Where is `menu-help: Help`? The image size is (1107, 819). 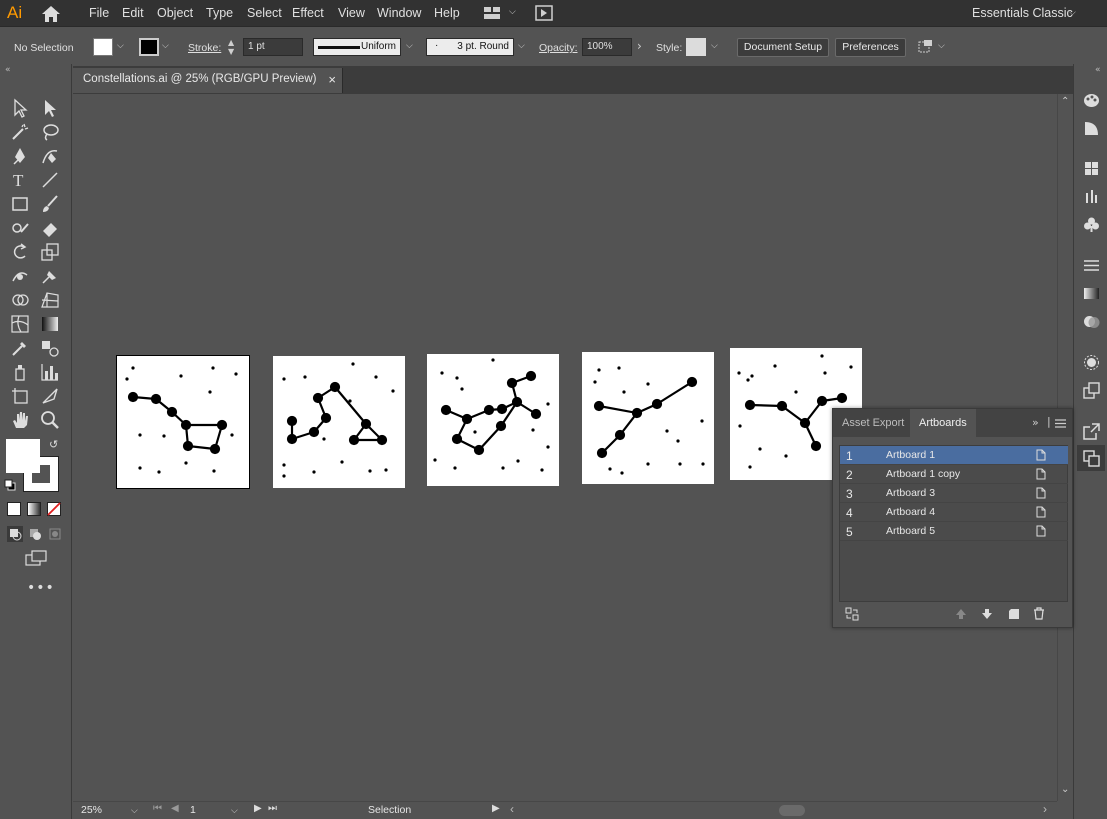
menu-help: Help is located at coordinates (447, 13).